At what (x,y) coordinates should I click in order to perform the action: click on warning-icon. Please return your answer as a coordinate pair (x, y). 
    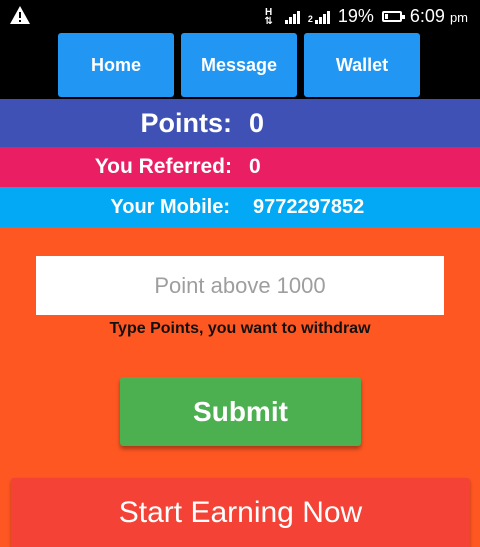
    Looking at the image, I should click on (20, 17).